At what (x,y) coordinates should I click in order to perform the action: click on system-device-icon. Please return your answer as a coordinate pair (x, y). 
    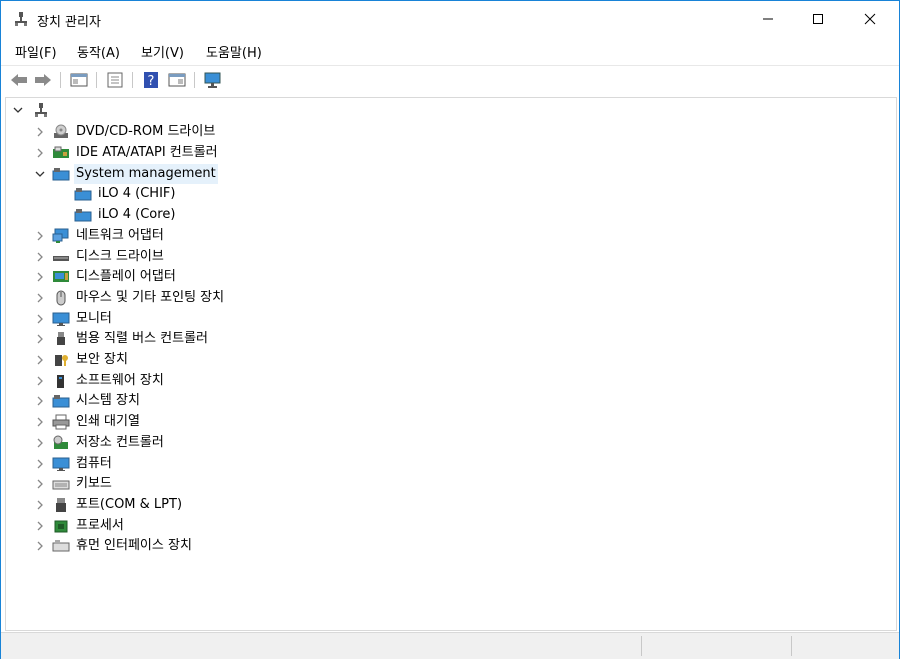
    Looking at the image, I should click on (61, 401).